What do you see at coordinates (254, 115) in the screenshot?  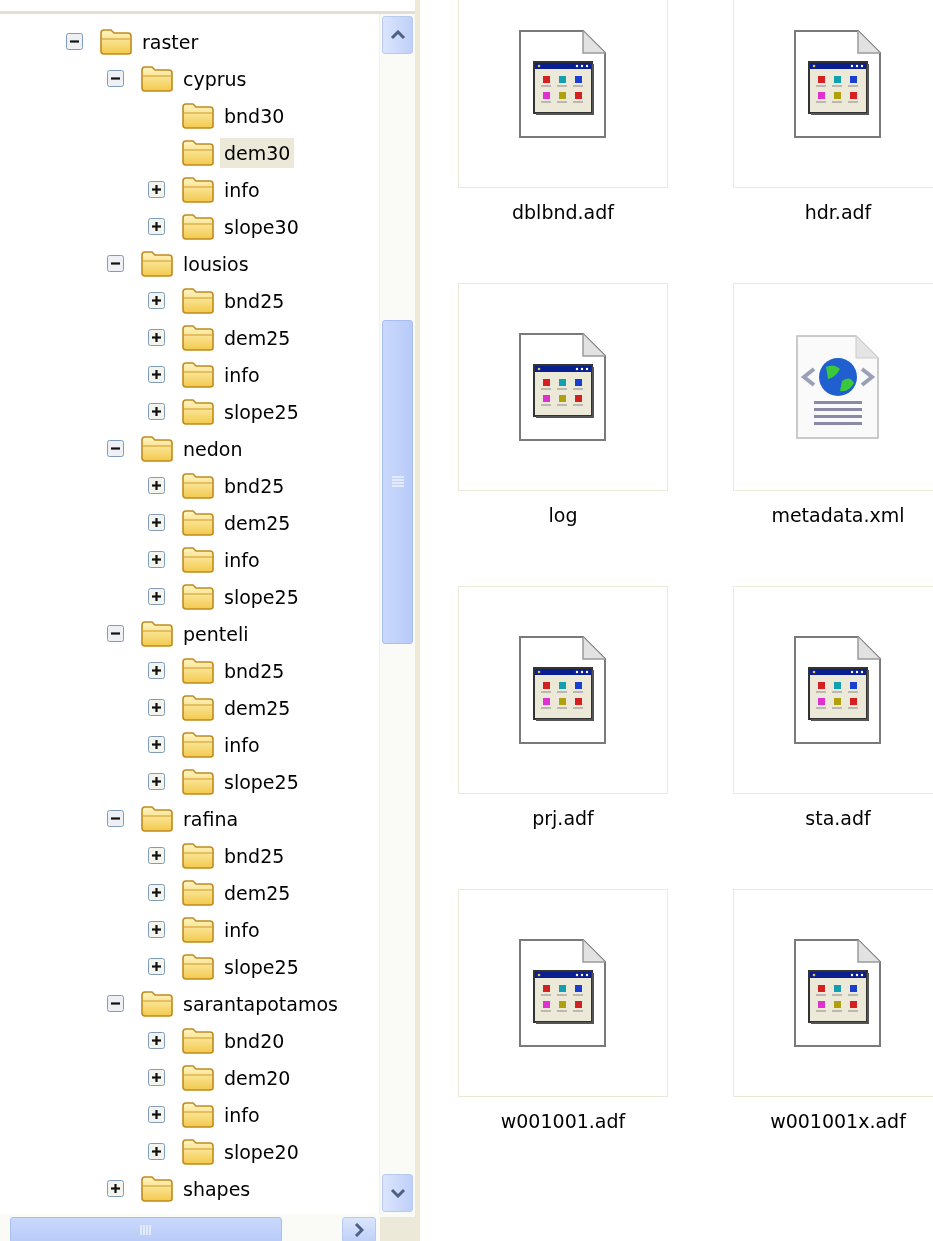 I see `tree-item: bnd30` at bounding box center [254, 115].